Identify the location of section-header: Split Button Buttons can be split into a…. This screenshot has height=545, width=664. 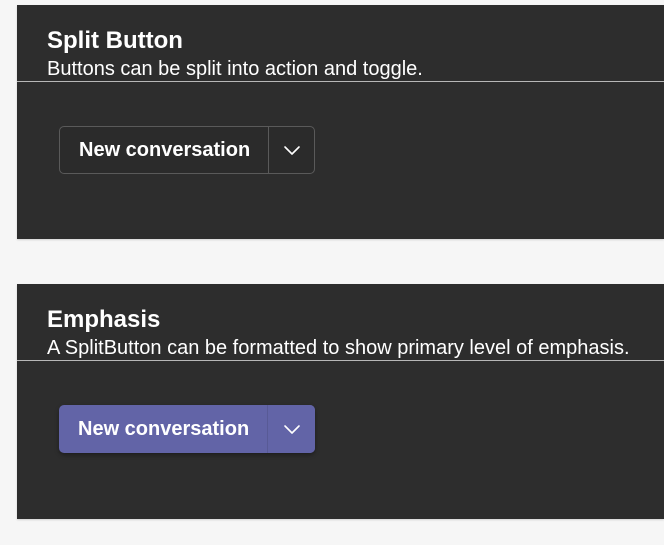
(340, 43).